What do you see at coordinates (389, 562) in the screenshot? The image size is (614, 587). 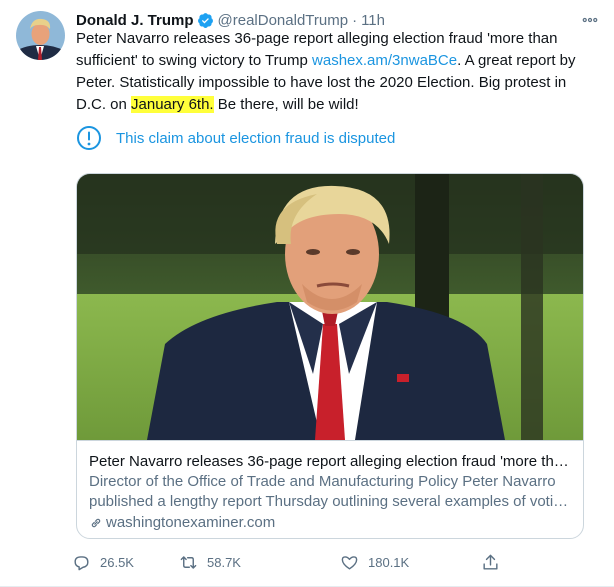 I see `like-count: 180.1K` at bounding box center [389, 562].